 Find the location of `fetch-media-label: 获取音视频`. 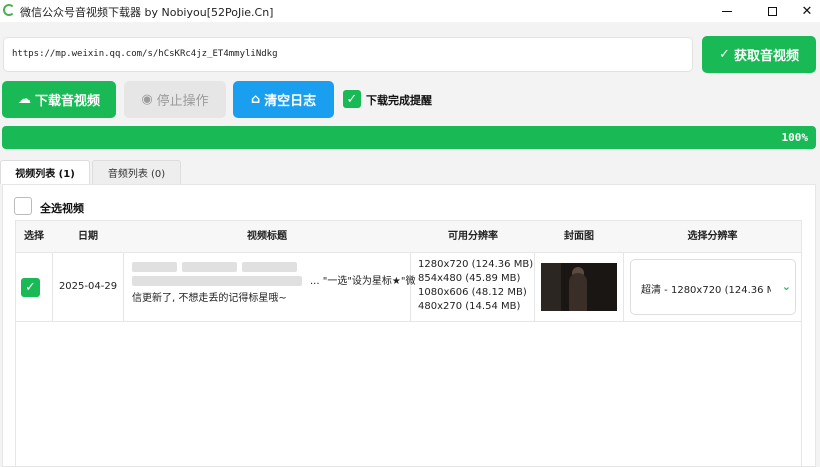

fetch-media-label: 获取音视频 is located at coordinates (766, 56).